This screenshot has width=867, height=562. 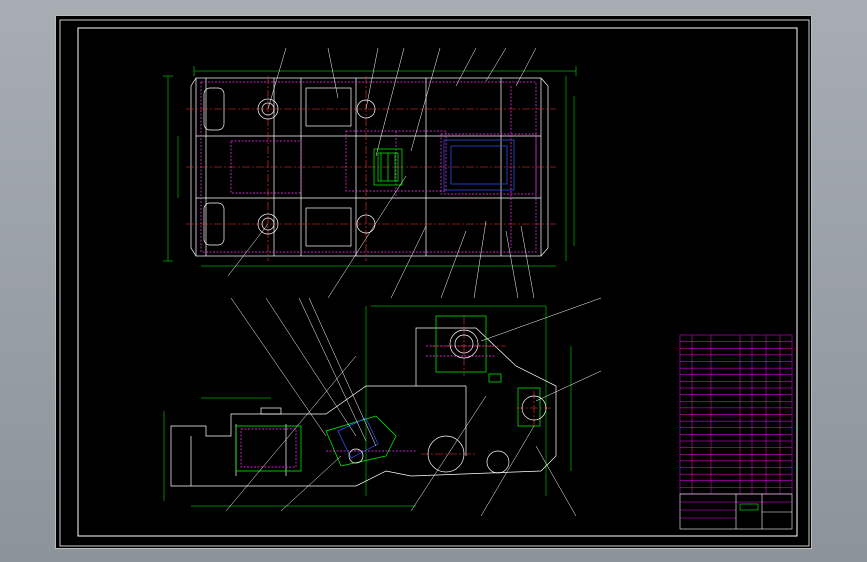 I want to click on plan-holes, so click(x=316, y=166).